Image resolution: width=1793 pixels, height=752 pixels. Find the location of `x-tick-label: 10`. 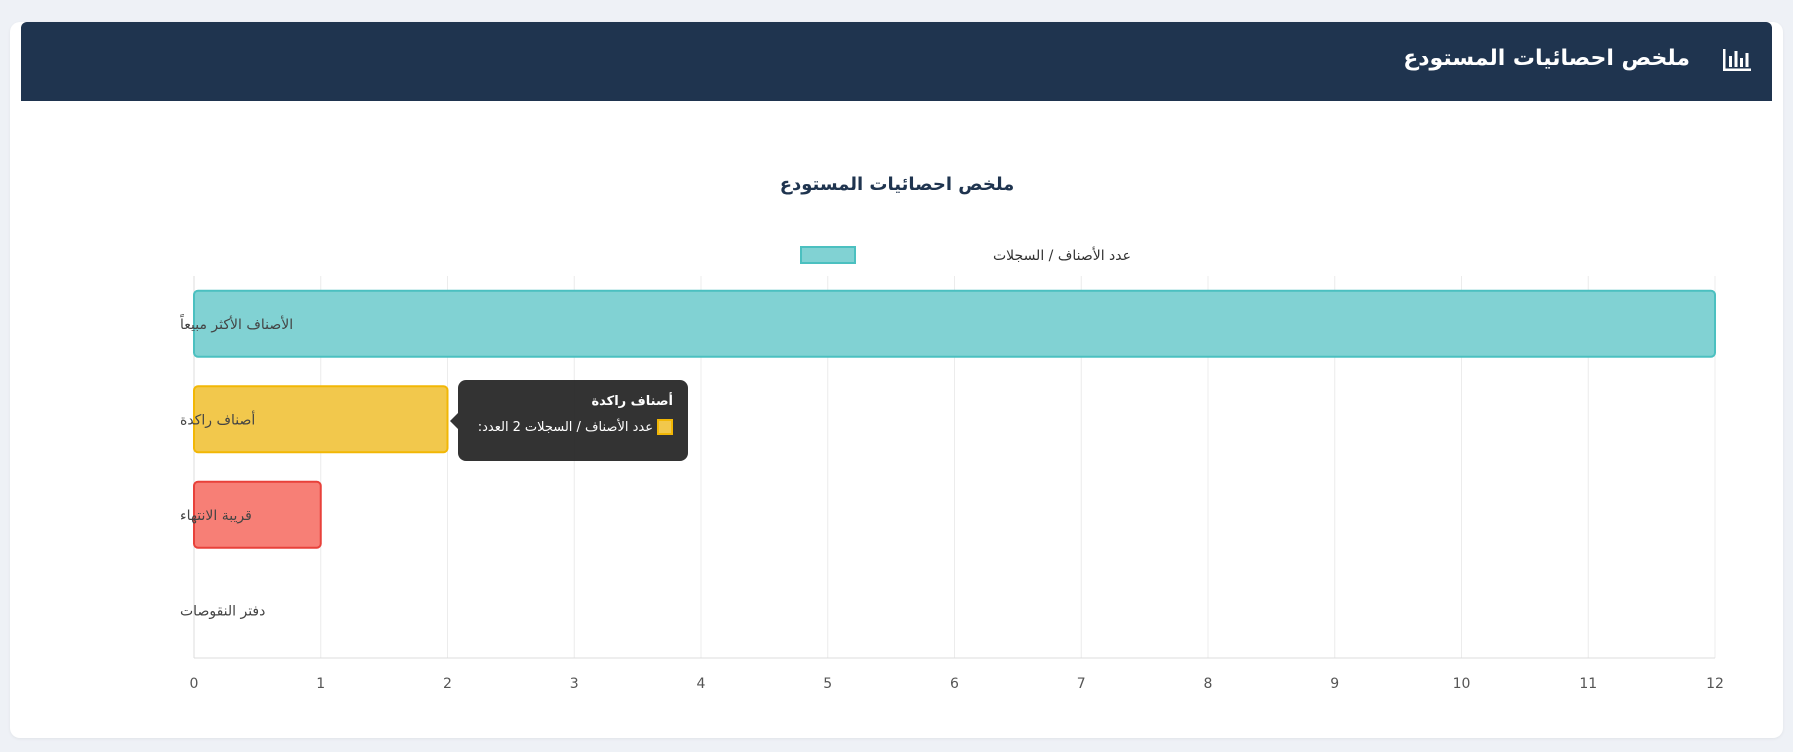

x-tick-label: 10 is located at coordinates (1462, 684).